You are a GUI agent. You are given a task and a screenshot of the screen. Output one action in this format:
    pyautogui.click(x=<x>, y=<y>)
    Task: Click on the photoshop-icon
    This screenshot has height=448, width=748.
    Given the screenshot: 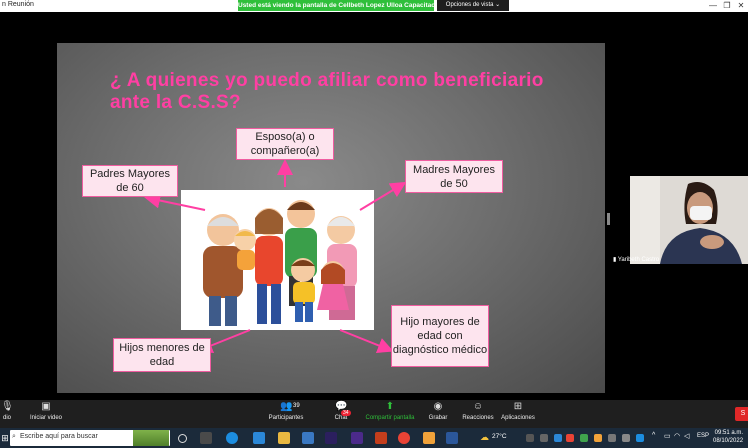 What is the action you would take?
    pyautogui.click(x=331, y=438)
    